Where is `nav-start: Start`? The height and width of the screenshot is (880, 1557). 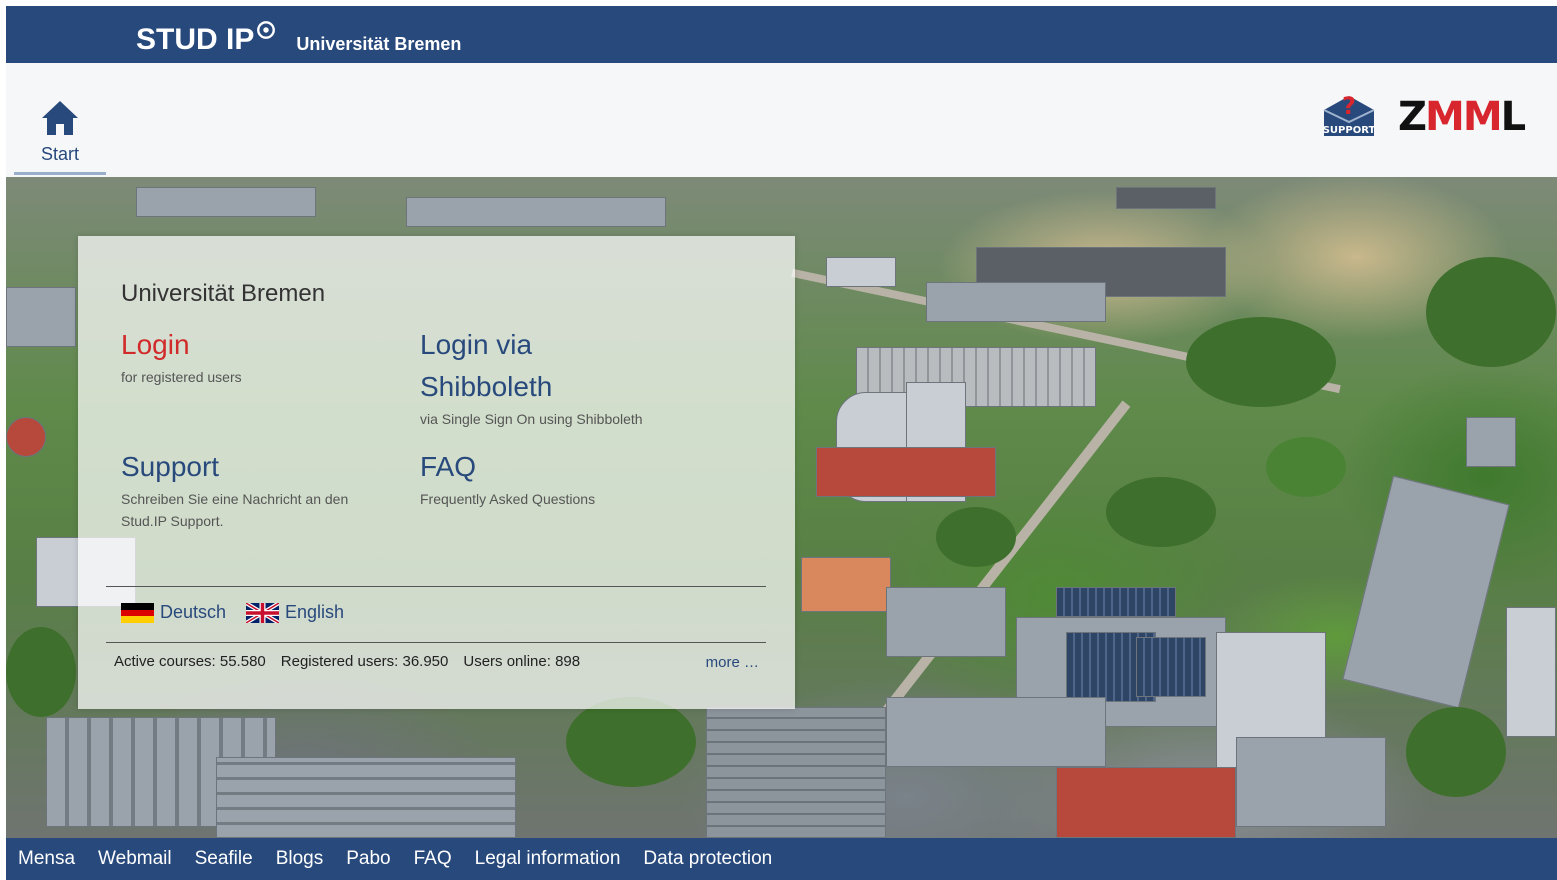 nav-start: Start is located at coordinates (60, 134).